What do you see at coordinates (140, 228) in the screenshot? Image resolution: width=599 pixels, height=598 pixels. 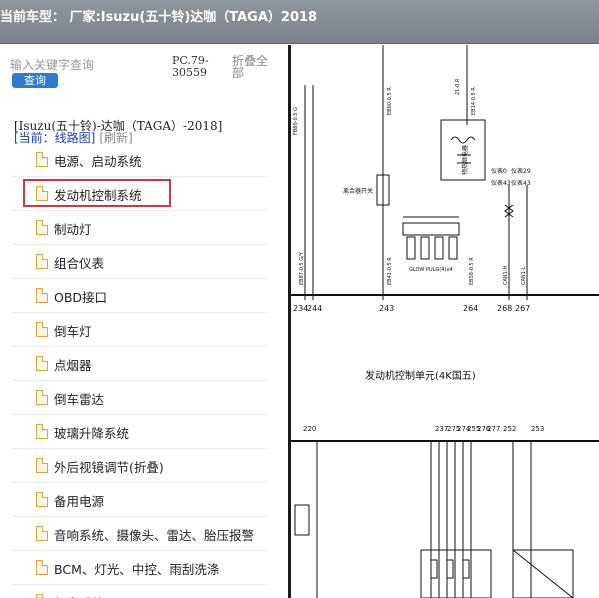 I see `tree-item: 制动灯` at bounding box center [140, 228].